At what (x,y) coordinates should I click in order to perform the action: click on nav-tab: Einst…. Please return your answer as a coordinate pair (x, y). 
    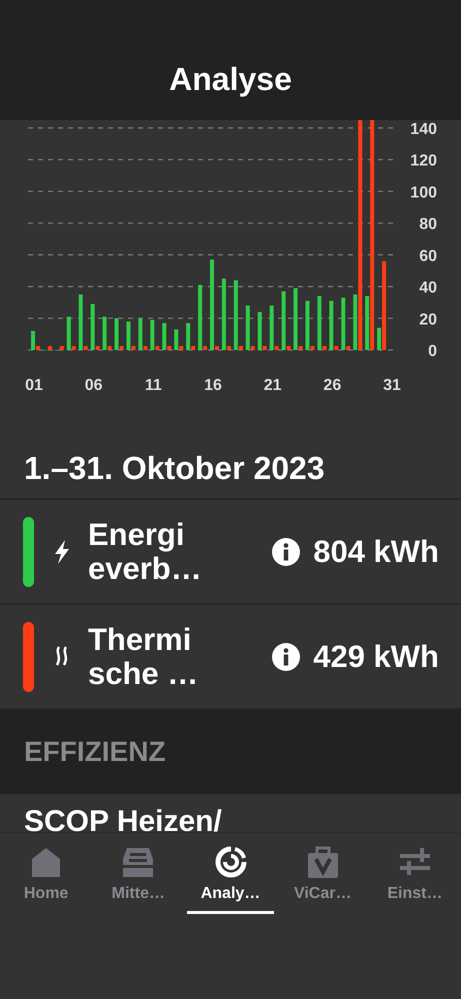
    Looking at the image, I should click on (414, 878).